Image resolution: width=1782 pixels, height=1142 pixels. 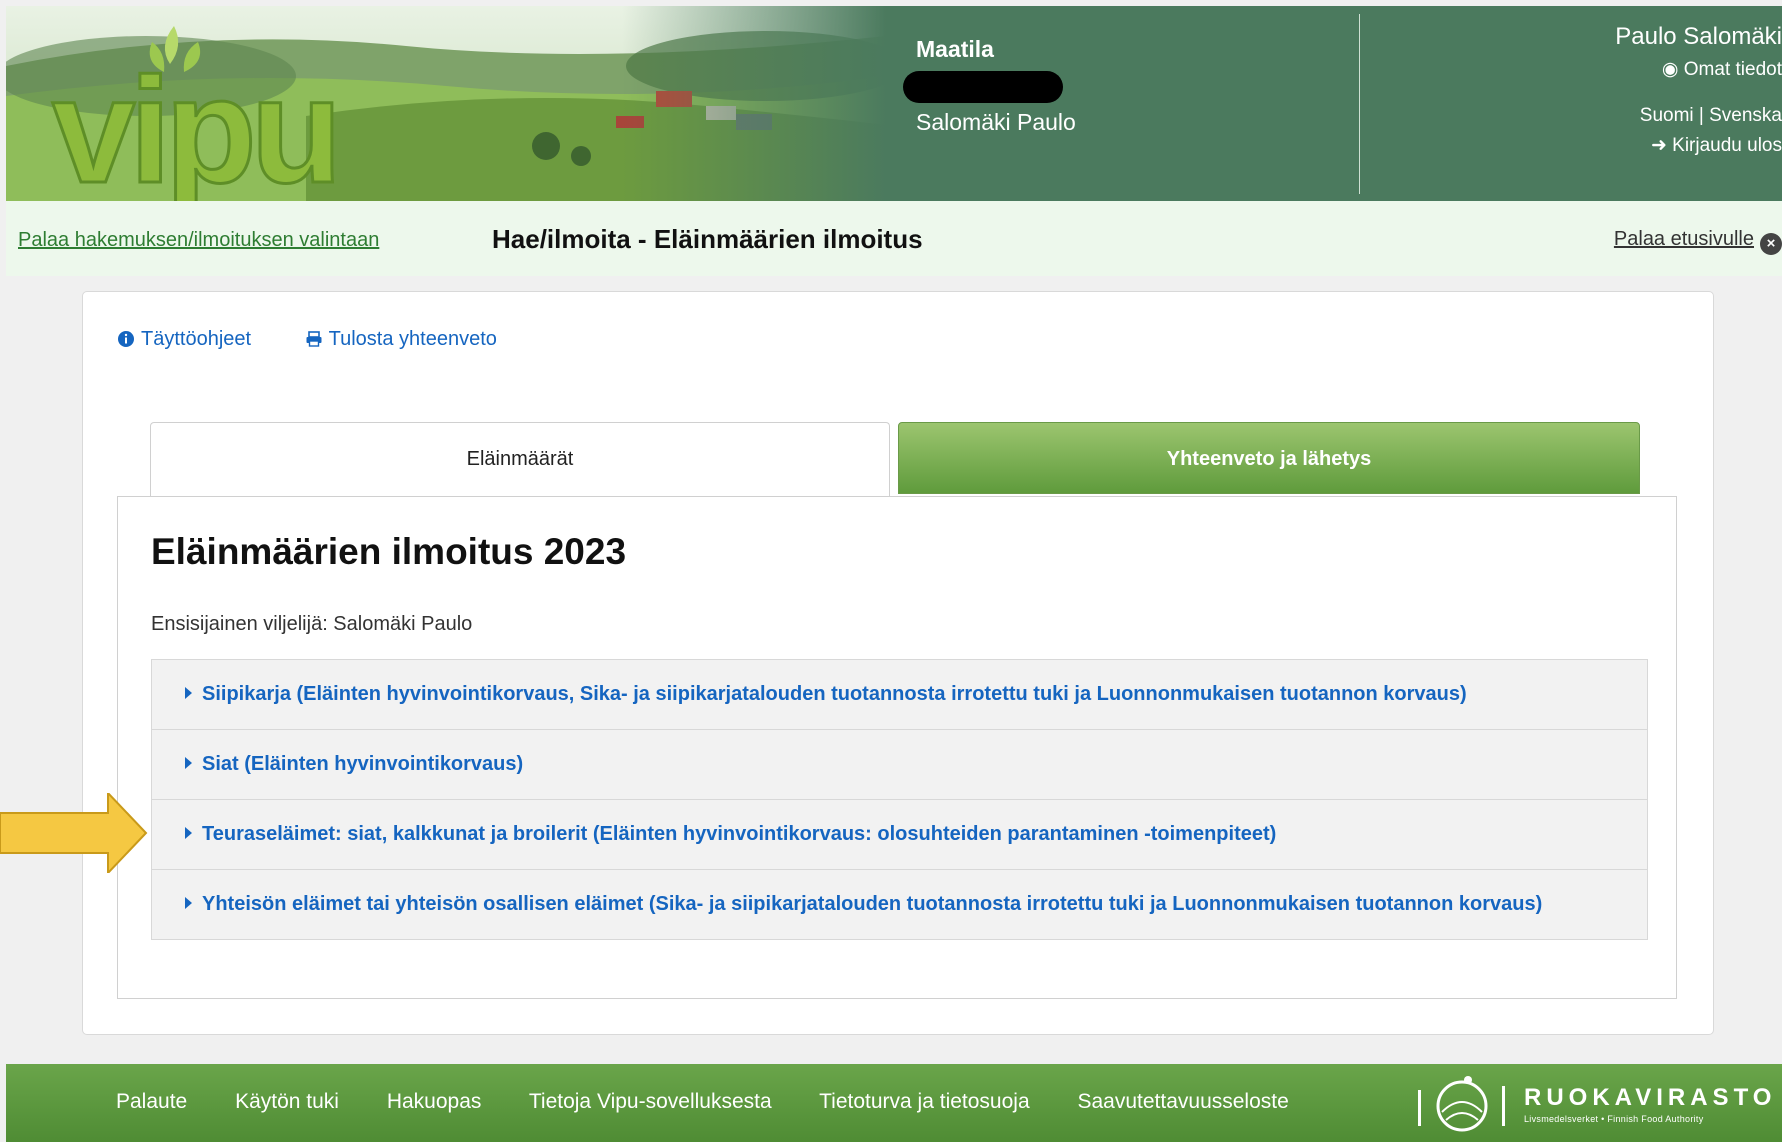 I want to click on user-circle-icon: ◉, so click(x=1670, y=69).